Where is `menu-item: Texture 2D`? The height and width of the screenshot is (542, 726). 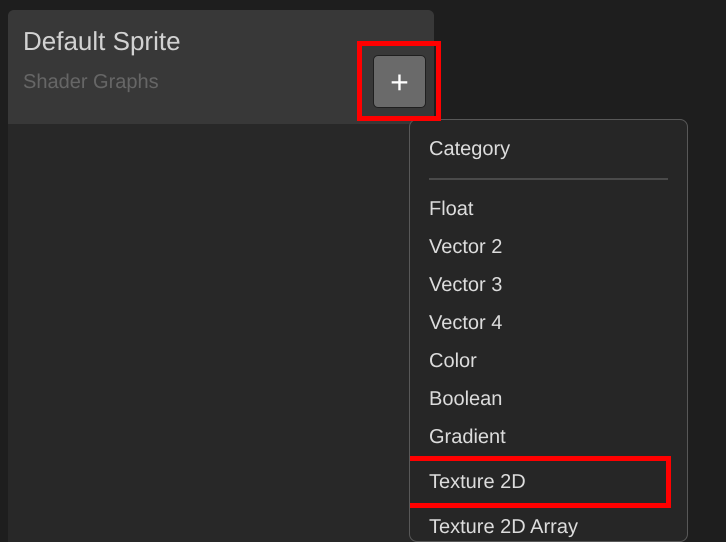
menu-item: Texture 2D is located at coordinates (540, 482).